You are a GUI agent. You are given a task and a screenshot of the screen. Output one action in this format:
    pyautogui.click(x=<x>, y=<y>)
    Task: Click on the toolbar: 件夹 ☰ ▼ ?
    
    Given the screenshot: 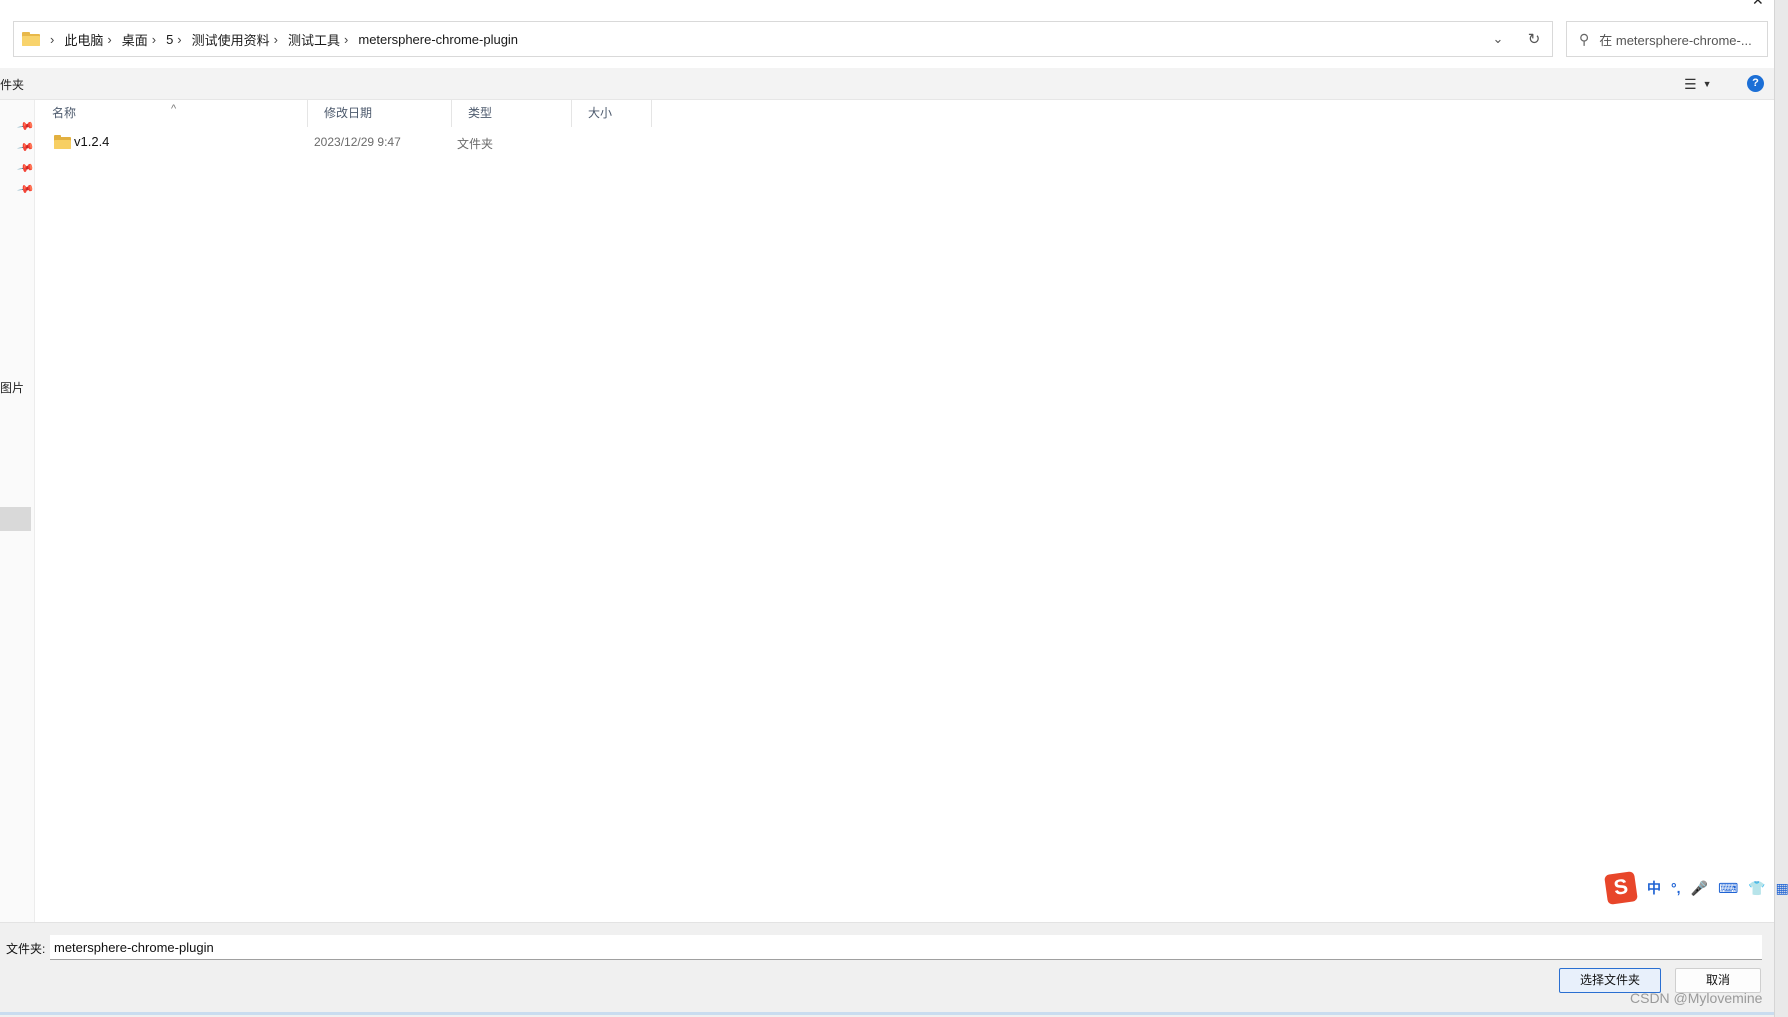 What is the action you would take?
    pyautogui.click(x=887, y=84)
    